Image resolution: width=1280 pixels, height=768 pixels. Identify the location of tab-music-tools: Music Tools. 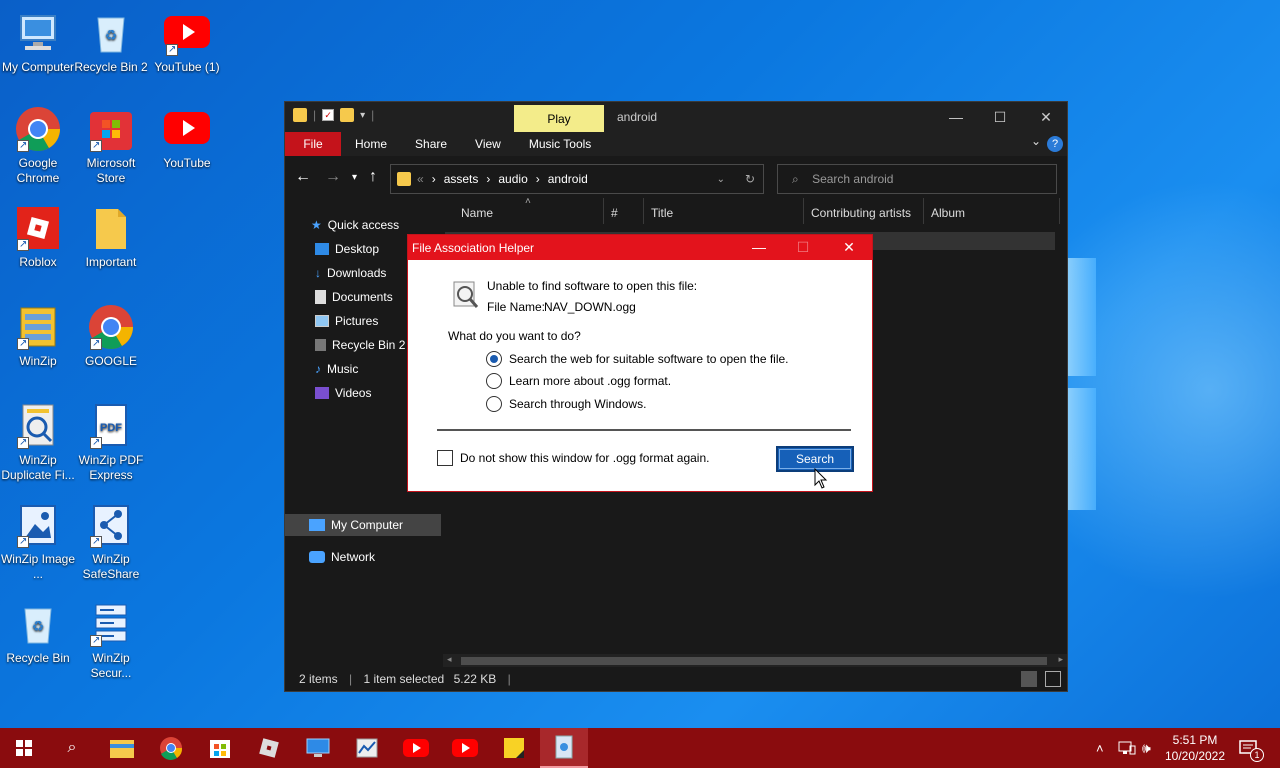
(560, 144).